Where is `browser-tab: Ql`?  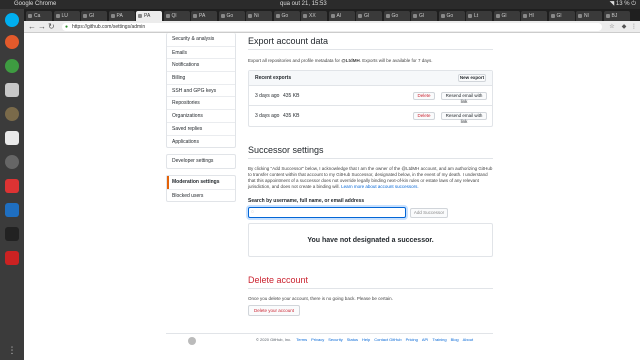 browser-tab: Ql is located at coordinates (176, 16).